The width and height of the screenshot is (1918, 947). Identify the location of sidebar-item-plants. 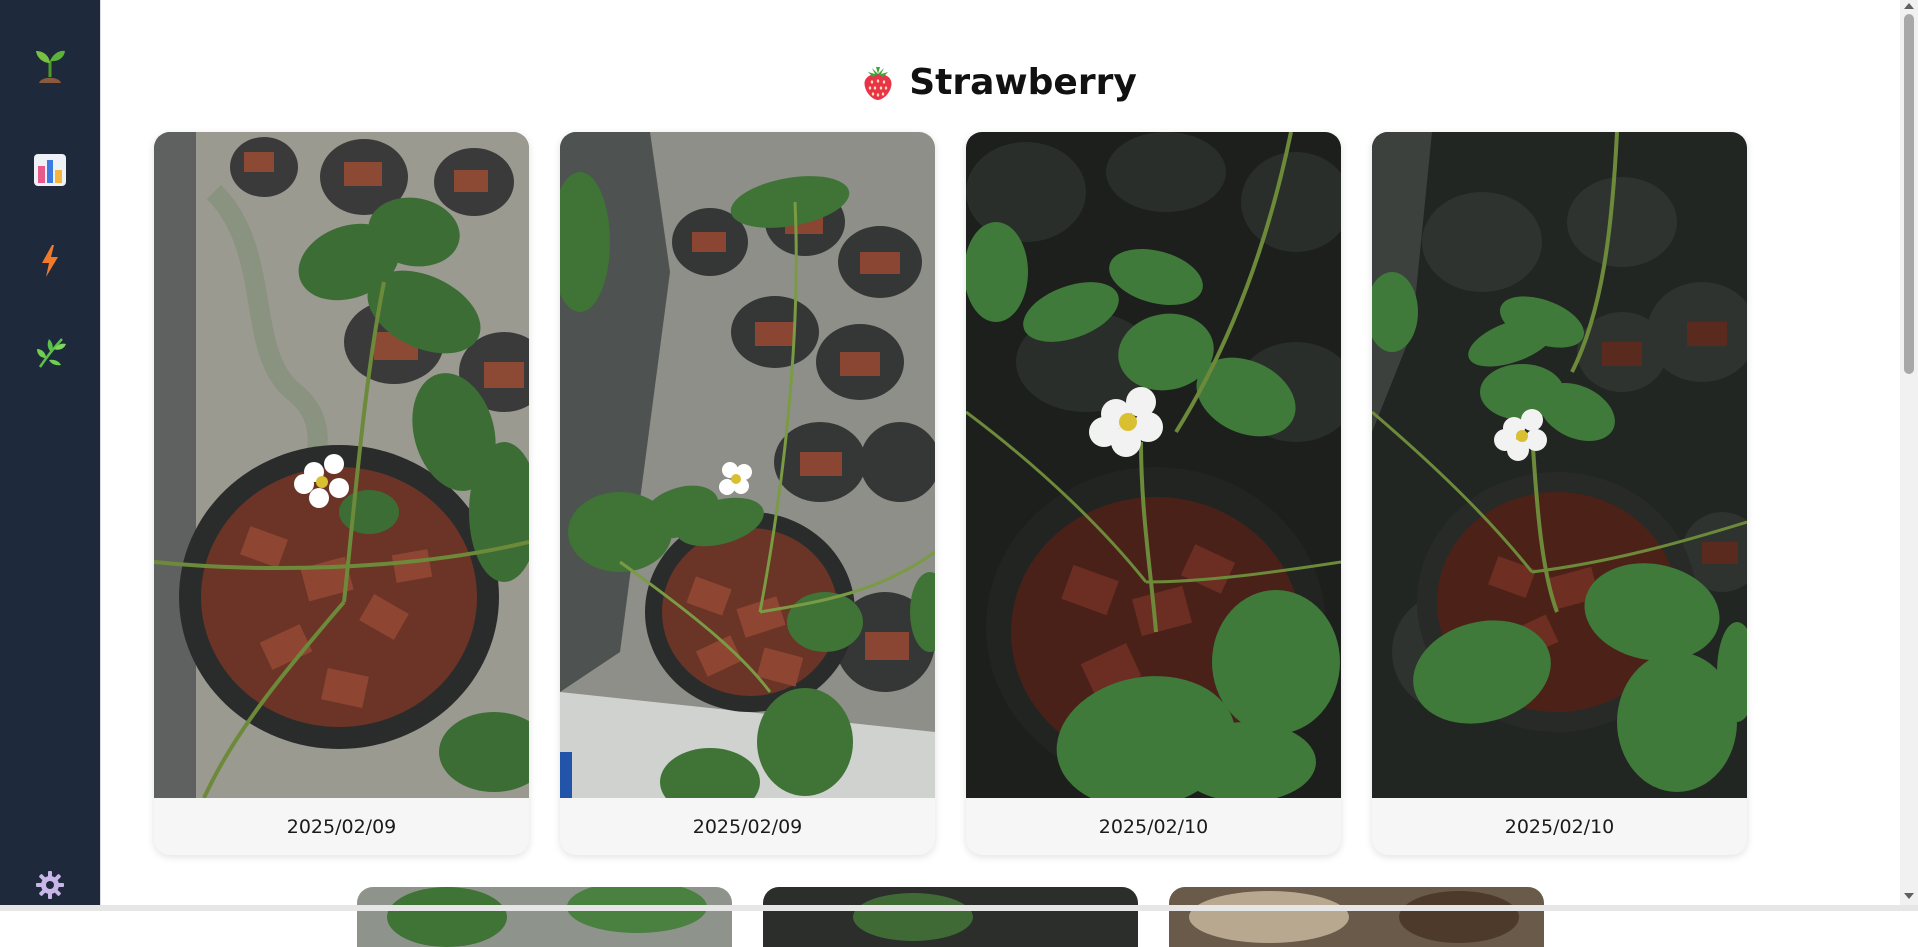
(50, 67).